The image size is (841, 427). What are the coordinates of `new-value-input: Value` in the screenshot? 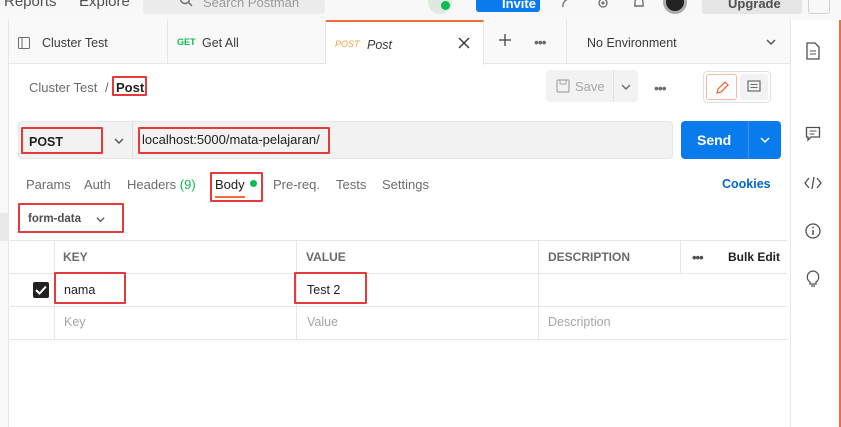 It's located at (322, 322).